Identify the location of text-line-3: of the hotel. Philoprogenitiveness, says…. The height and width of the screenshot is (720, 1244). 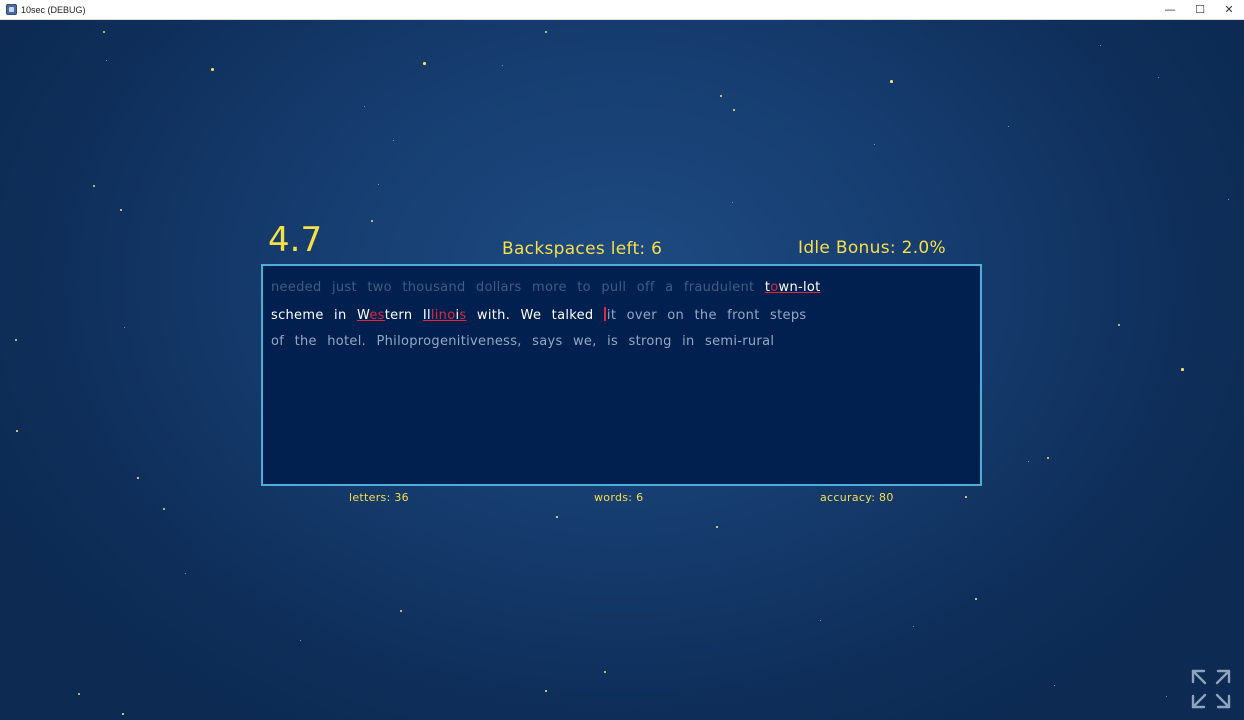
(522, 342).